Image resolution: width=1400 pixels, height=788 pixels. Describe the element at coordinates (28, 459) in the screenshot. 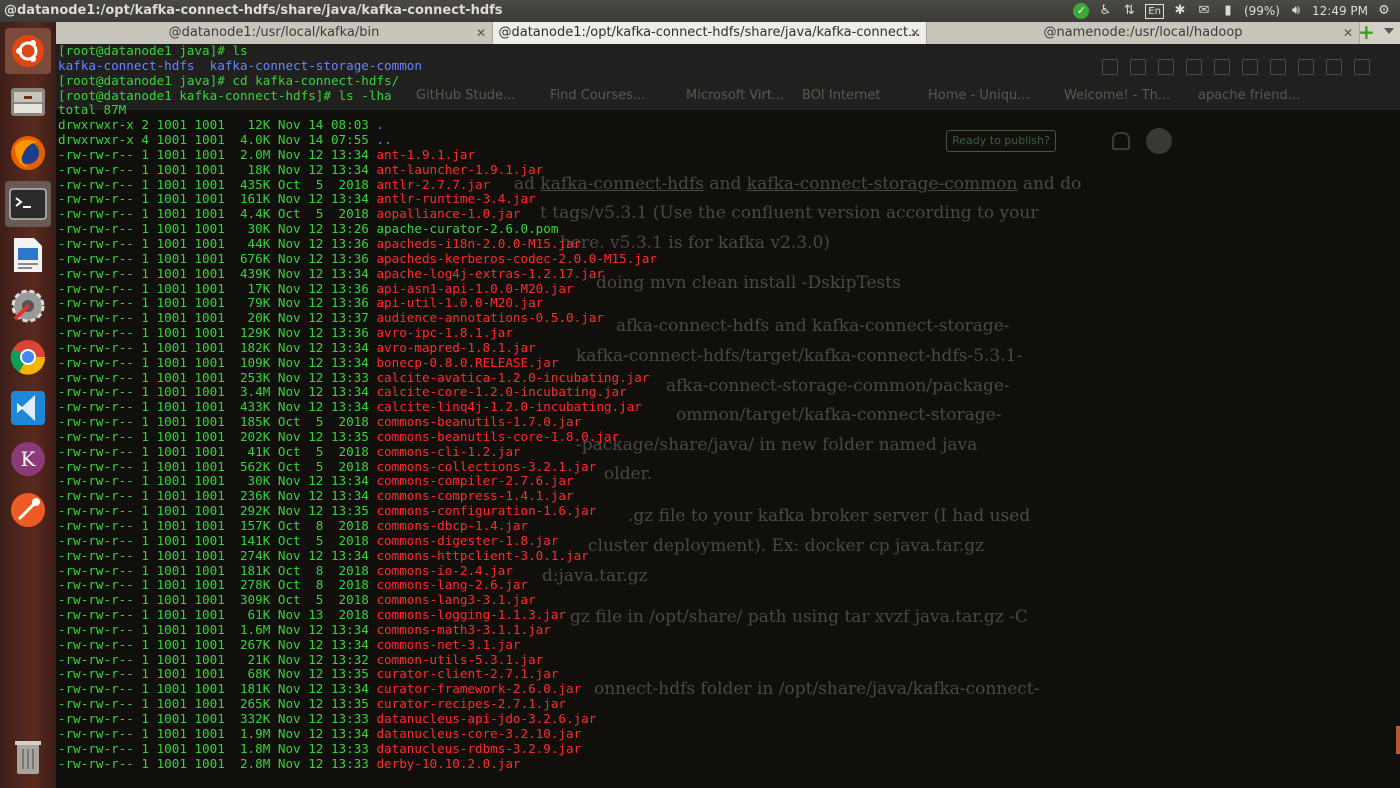

I see `kate-icon: K` at that location.